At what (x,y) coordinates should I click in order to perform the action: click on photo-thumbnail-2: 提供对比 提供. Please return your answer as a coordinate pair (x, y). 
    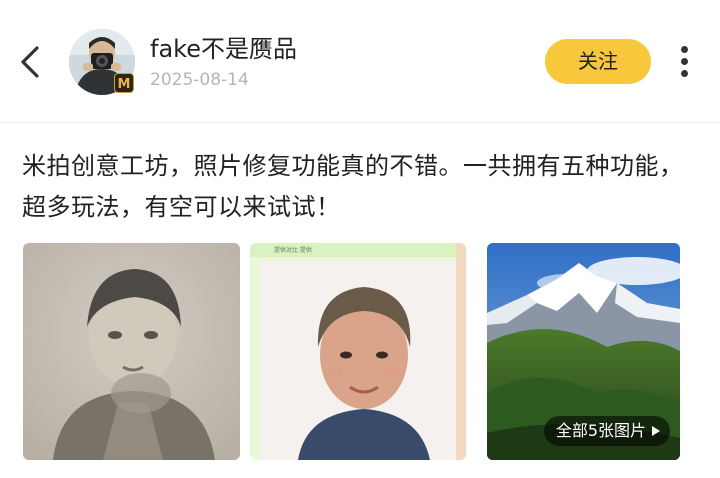
    Looking at the image, I should click on (358, 351).